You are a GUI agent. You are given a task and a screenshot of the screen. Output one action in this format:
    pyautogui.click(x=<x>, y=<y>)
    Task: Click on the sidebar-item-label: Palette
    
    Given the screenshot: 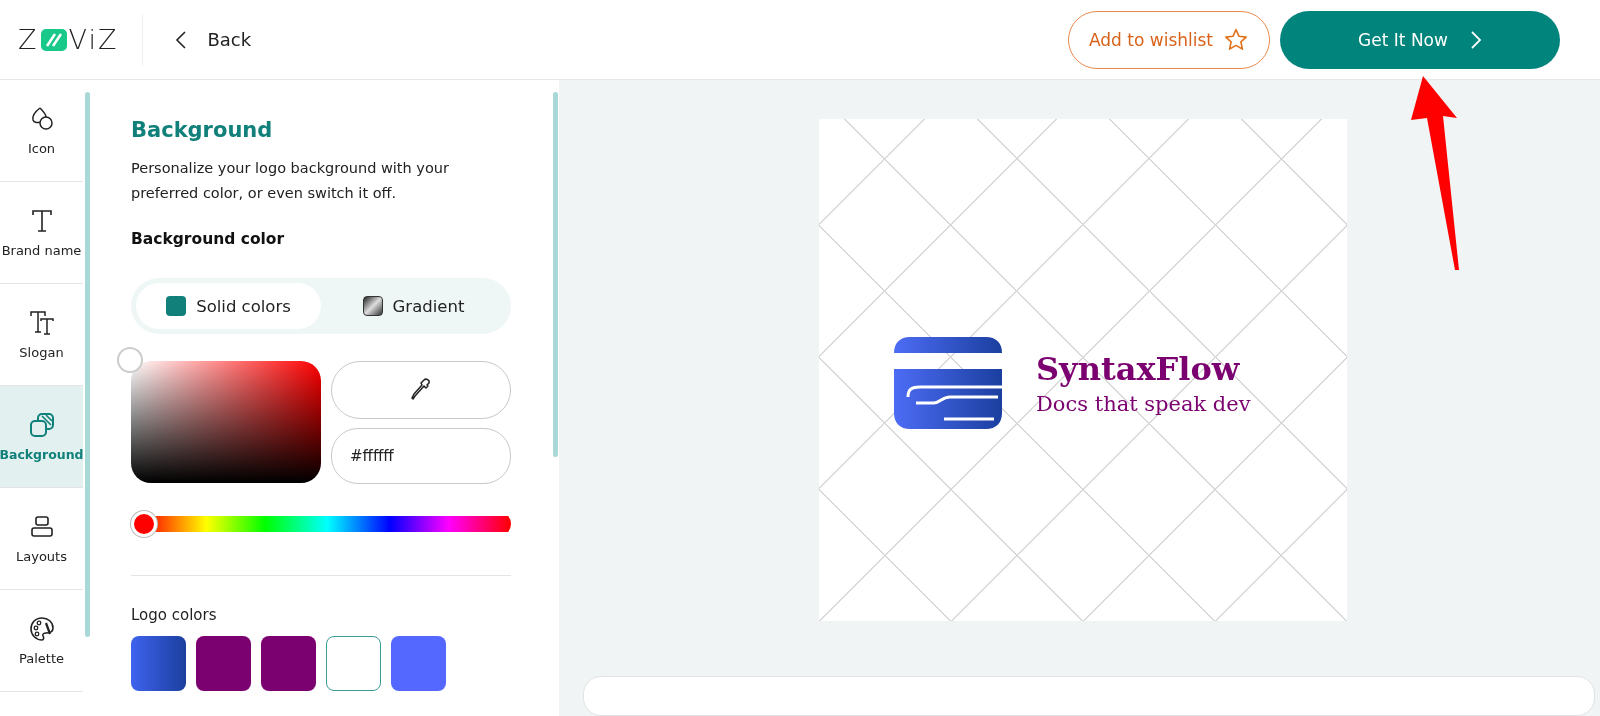 What is the action you would take?
    pyautogui.click(x=41, y=658)
    